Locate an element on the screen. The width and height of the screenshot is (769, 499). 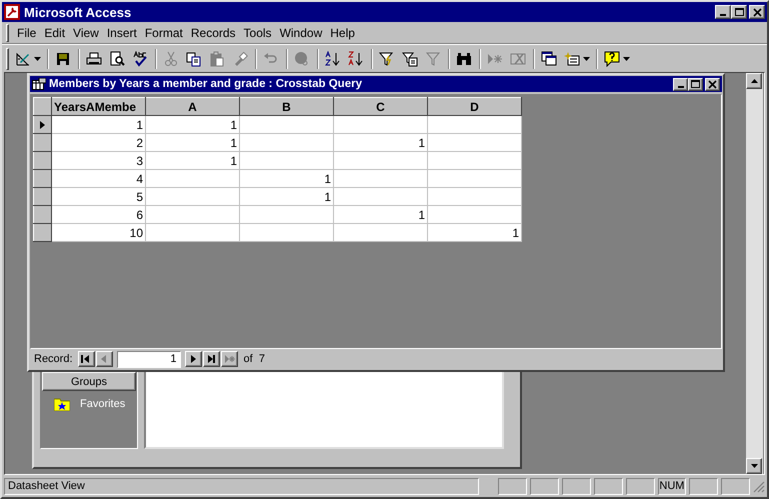
menu-item: Format is located at coordinates (163, 33).